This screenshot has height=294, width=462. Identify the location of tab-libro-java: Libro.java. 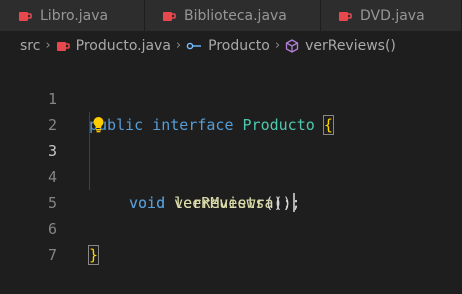
(72, 15).